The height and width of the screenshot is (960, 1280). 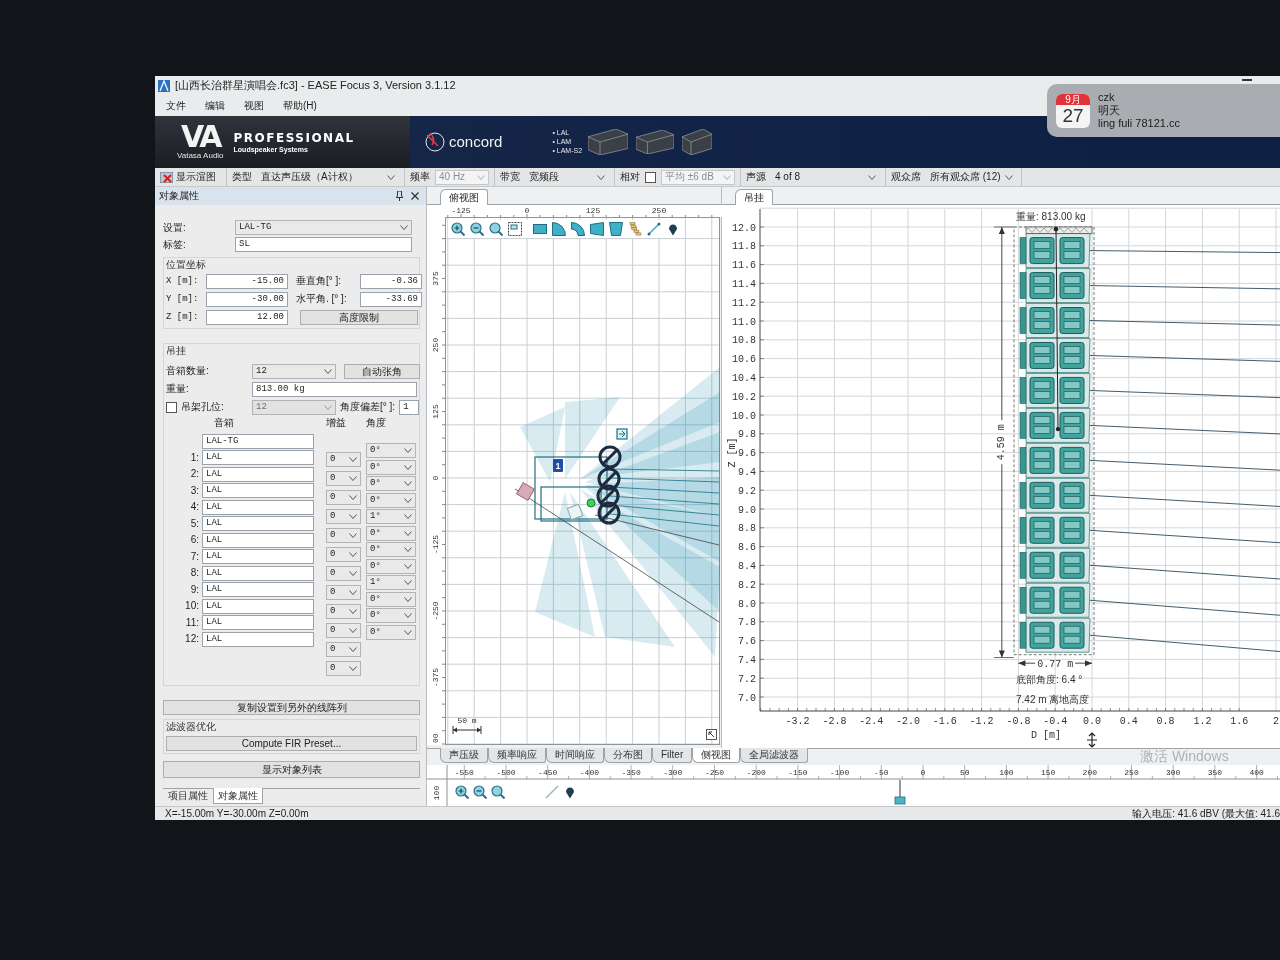 I want to click on view-tab: 频率响应, so click(x=517, y=755).